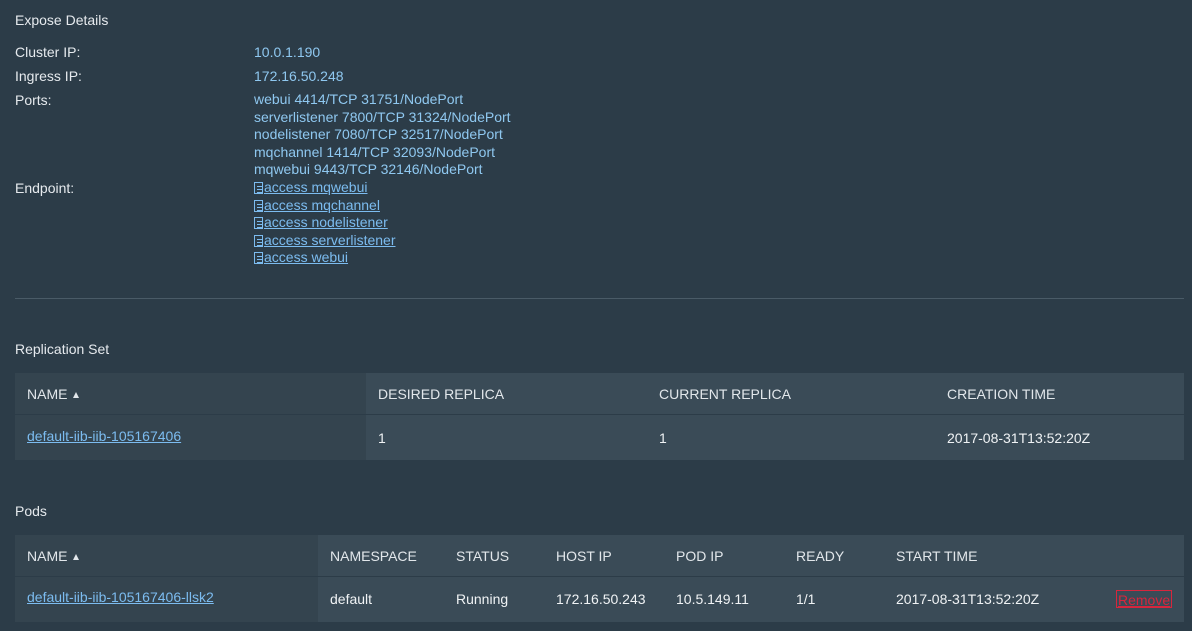 The width and height of the screenshot is (1192, 631). I want to click on endpoint-link-label: access webui, so click(306, 257).